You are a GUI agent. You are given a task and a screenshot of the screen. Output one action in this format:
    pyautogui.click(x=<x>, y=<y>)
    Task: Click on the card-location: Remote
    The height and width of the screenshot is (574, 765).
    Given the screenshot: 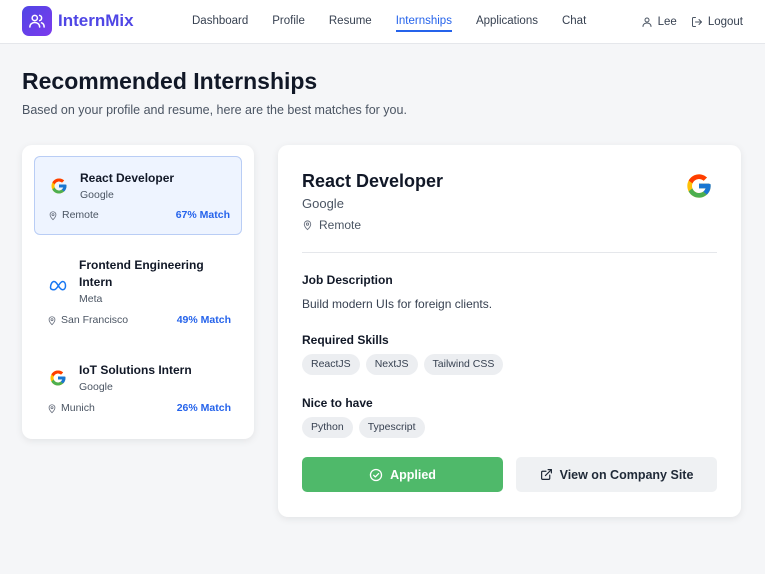 What is the action you would take?
    pyautogui.click(x=73, y=215)
    